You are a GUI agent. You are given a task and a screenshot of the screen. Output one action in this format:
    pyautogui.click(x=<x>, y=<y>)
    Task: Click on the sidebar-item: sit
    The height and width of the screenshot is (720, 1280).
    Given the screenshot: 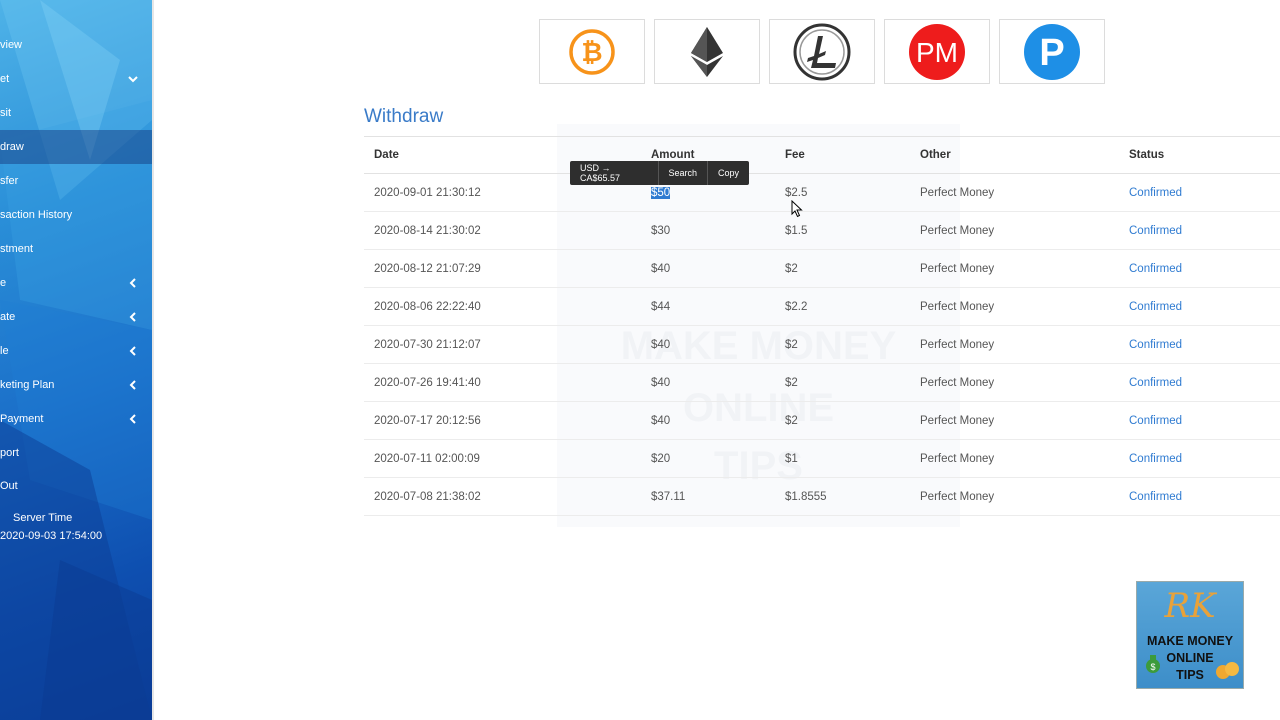 What is the action you would take?
    pyautogui.click(x=76, y=113)
    